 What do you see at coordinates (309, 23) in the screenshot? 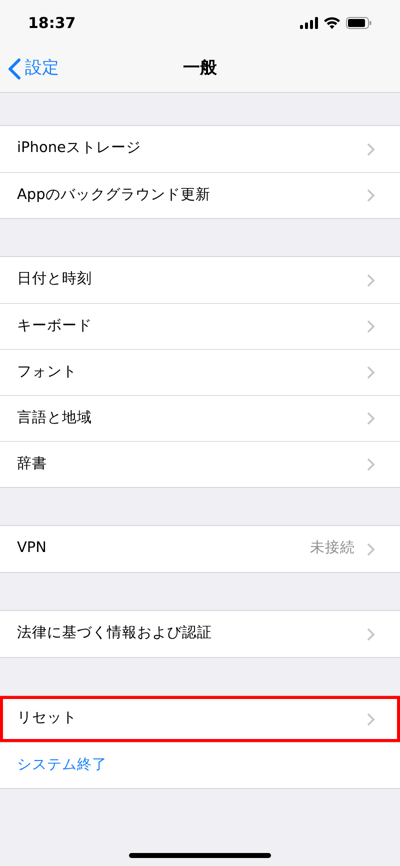
I see `signal-icon` at bounding box center [309, 23].